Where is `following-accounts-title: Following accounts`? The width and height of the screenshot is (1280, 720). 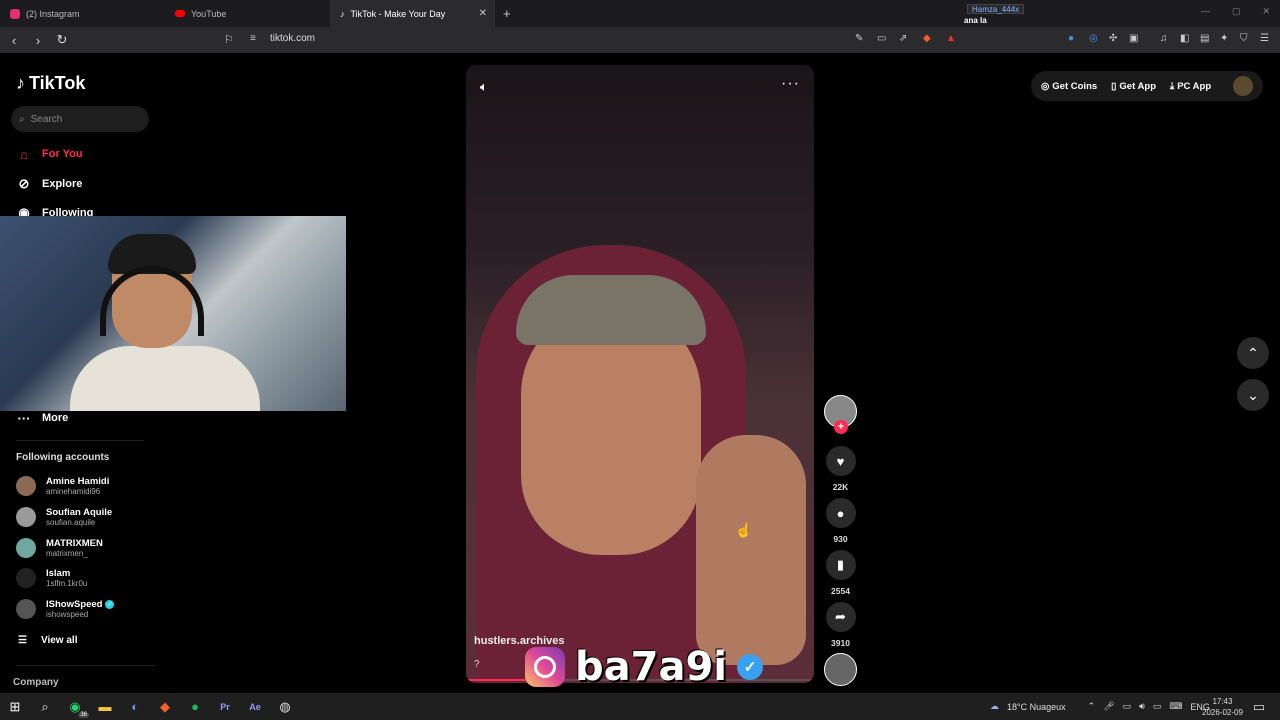
following-accounts-title: Following accounts is located at coordinates (63, 457).